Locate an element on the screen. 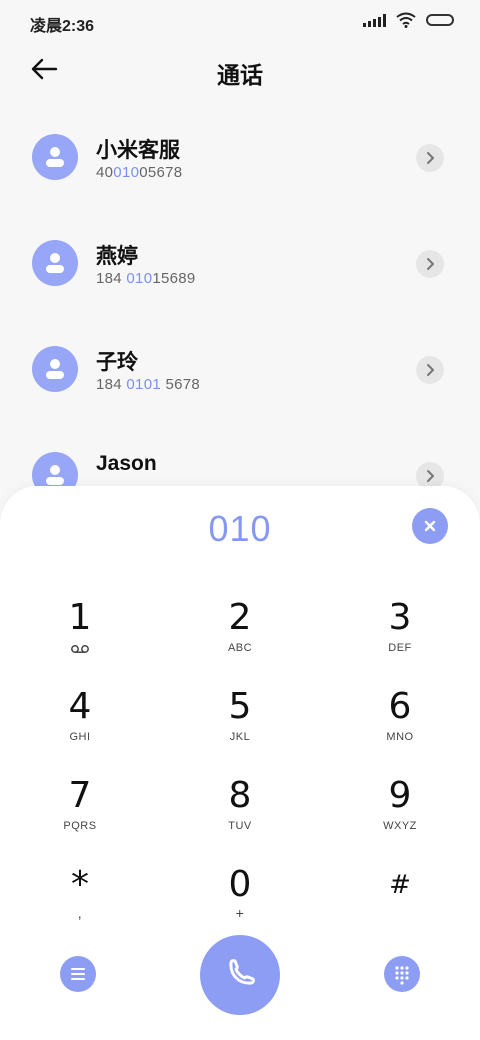 The image size is (480, 1040). key-star: * , is located at coordinates (80, 901).